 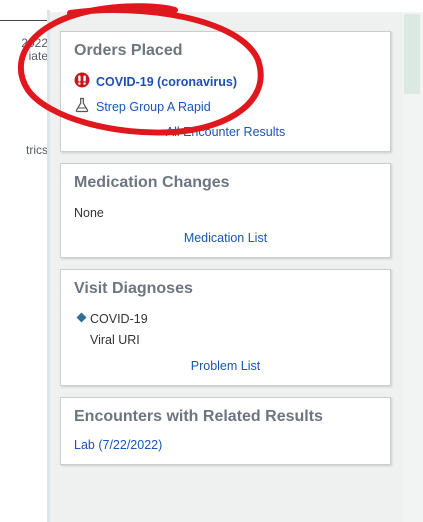 I want to click on order-item-covid: COVID-19 (coronavirus), so click(x=155, y=81).